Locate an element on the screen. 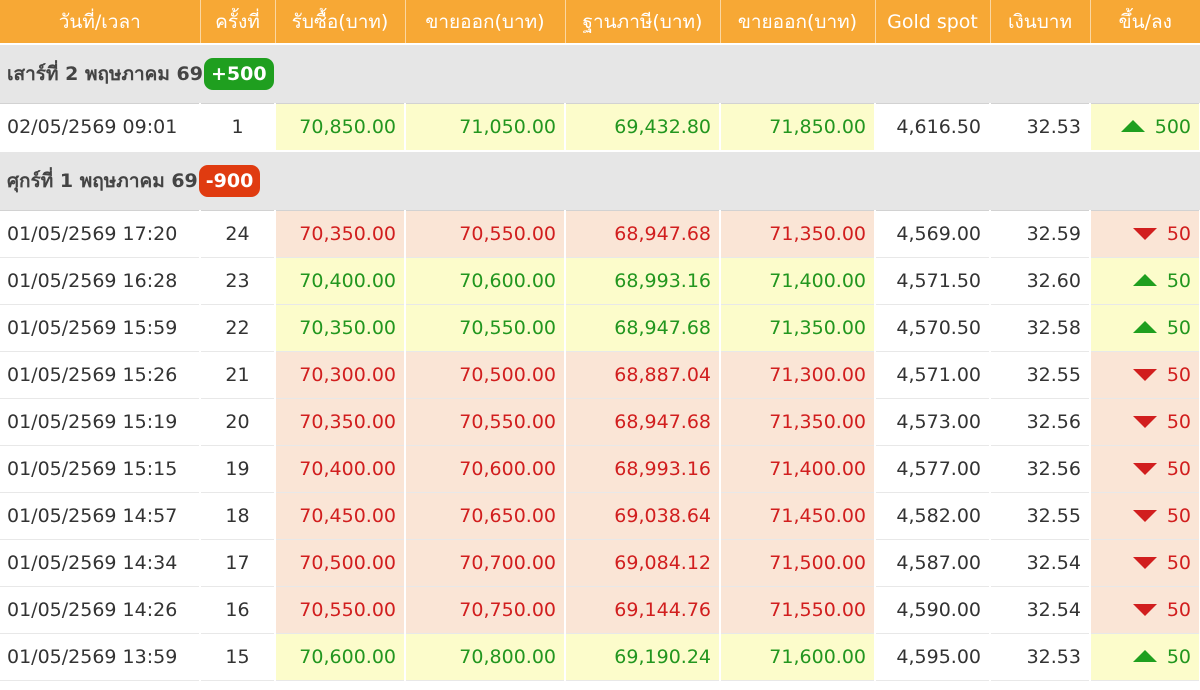 The height and width of the screenshot is (690, 1200). sell-price-ornament-cell: 71,450.00 is located at coordinates (798, 516).